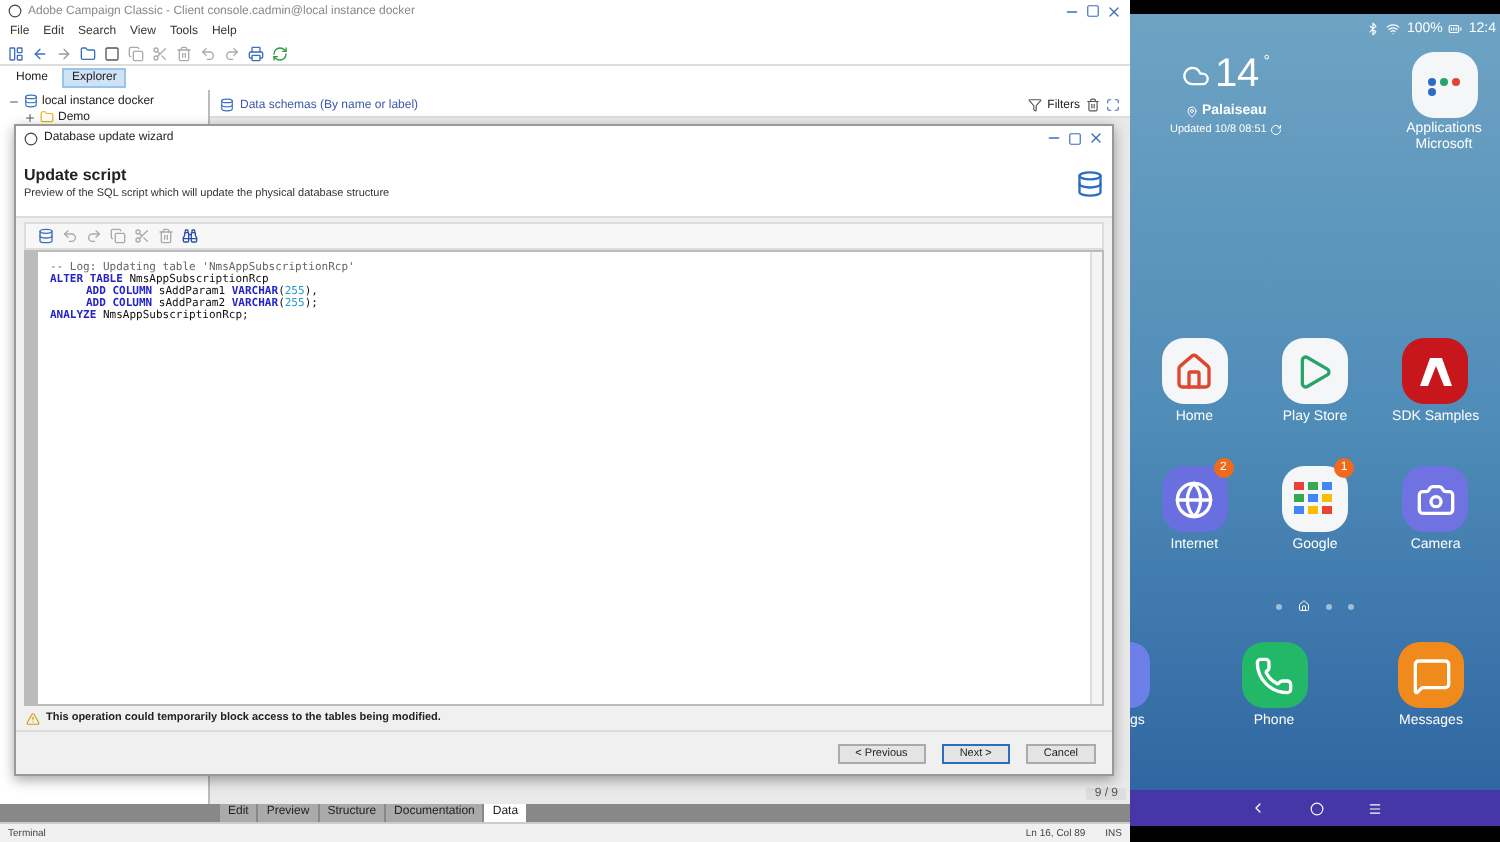 Image resolution: width=1500 pixels, height=842 pixels. Describe the element at coordinates (1374, 808) in the screenshot. I see `recent-apps-icon` at that location.